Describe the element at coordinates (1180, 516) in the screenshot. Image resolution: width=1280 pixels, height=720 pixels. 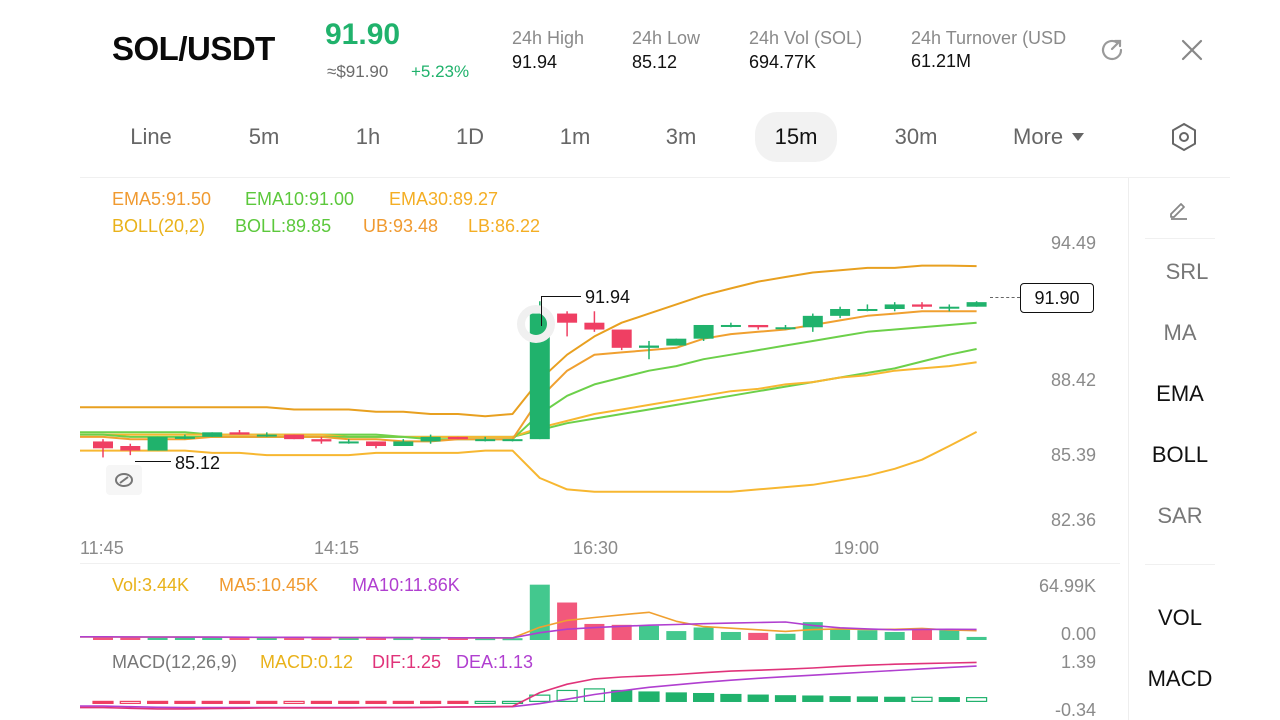
I see `sidebar-sar: SAR` at that location.